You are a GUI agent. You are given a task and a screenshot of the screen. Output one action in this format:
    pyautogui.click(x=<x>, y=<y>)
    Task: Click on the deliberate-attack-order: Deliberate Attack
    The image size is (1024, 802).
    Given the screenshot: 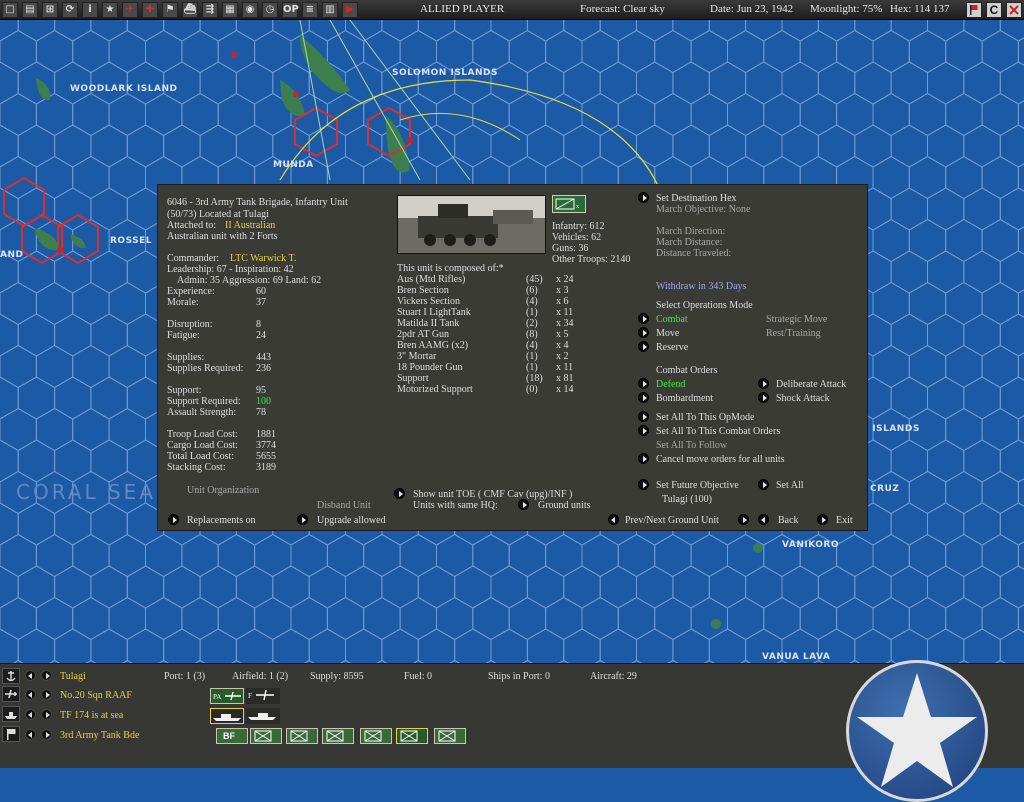 What is the action you would take?
    pyautogui.click(x=811, y=384)
    